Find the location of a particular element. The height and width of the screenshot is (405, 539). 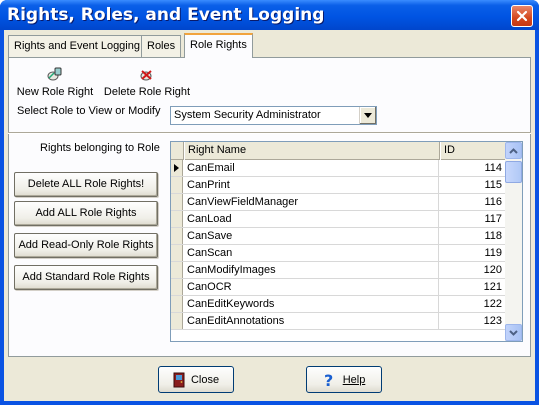

tab-label: Rights and Event Logging is located at coordinates (77, 46).